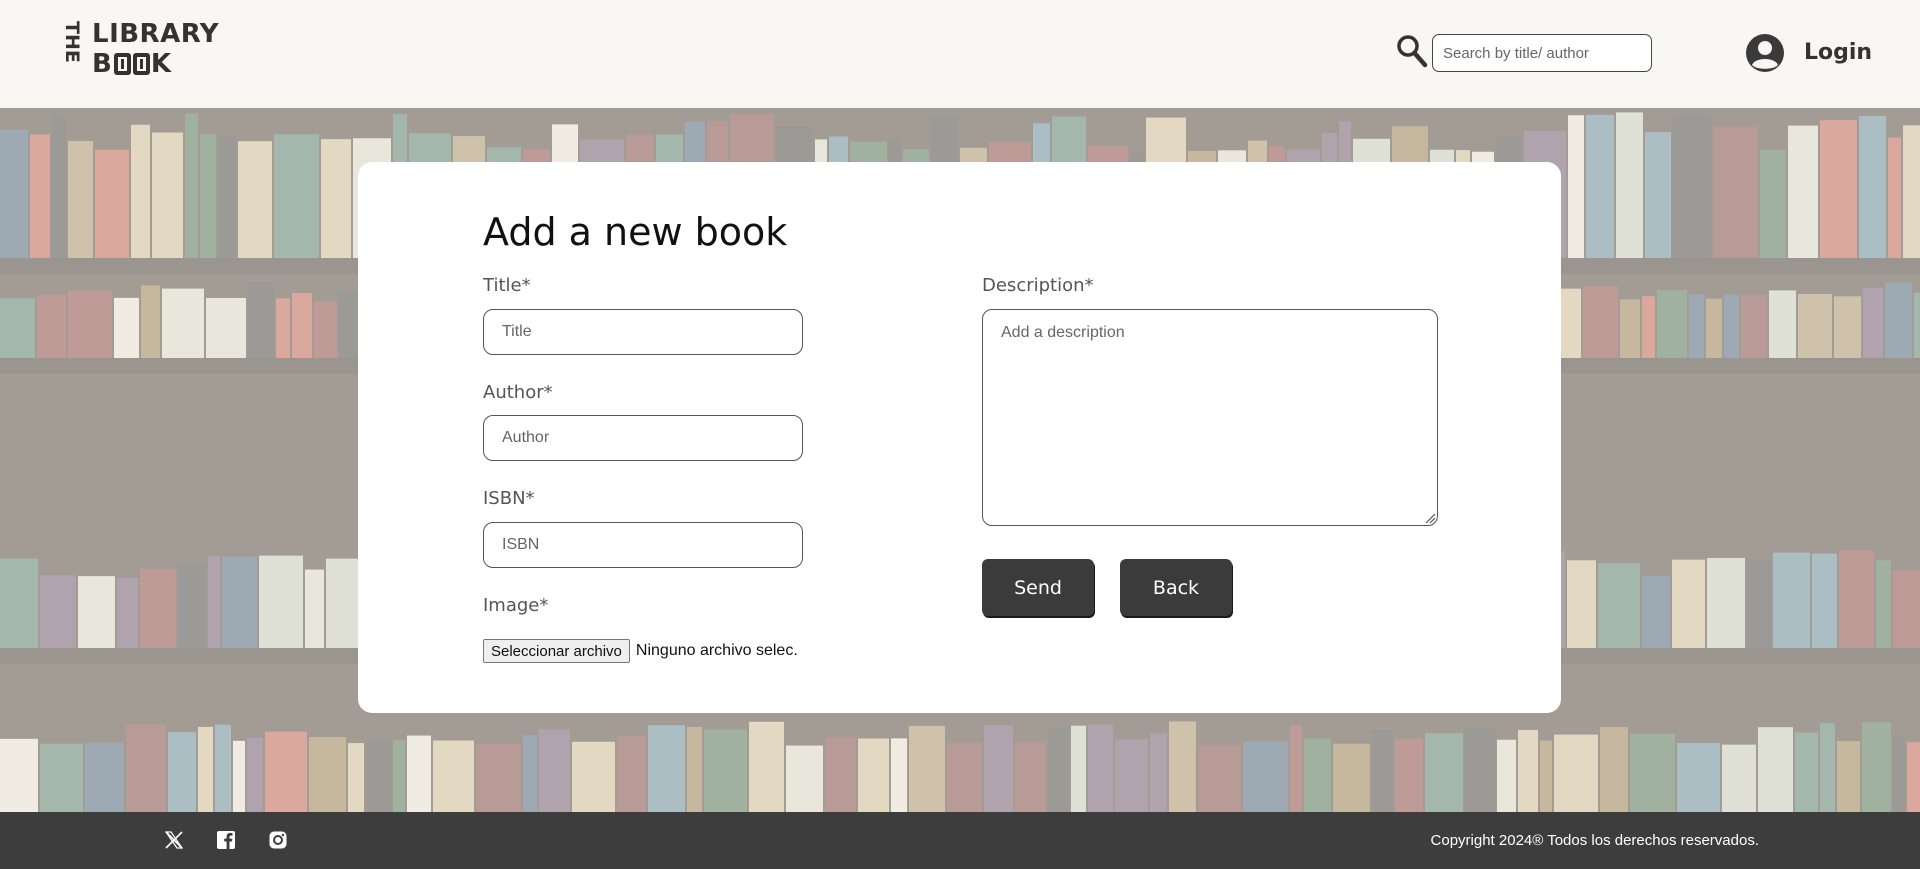  Describe the element at coordinates (643, 545) in the screenshot. I see `isbn-input` at that location.